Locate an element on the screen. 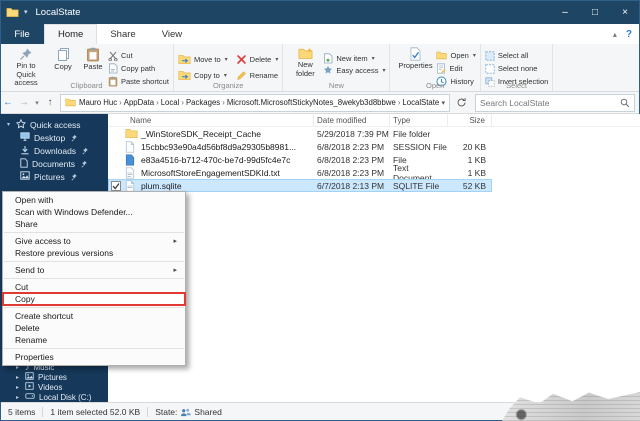  sidebar-item-desktop: Desktop is located at coordinates (54, 137).